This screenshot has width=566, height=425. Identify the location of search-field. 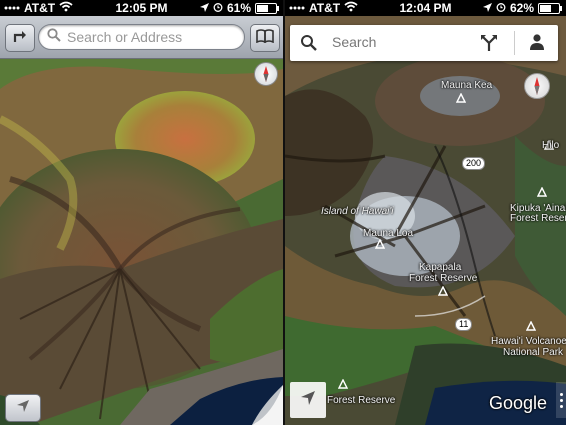
(141, 37).